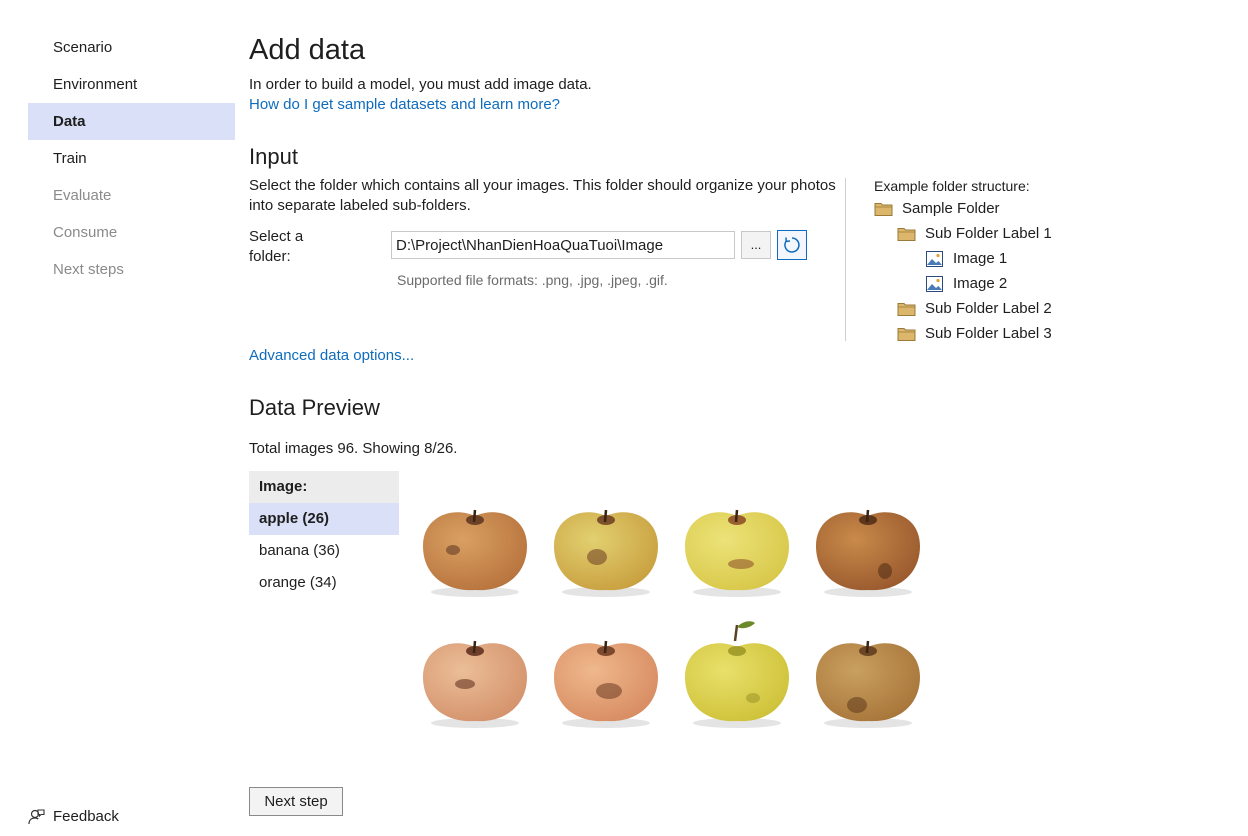  I want to click on sidebar-item-consume: Consume, so click(85, 232).